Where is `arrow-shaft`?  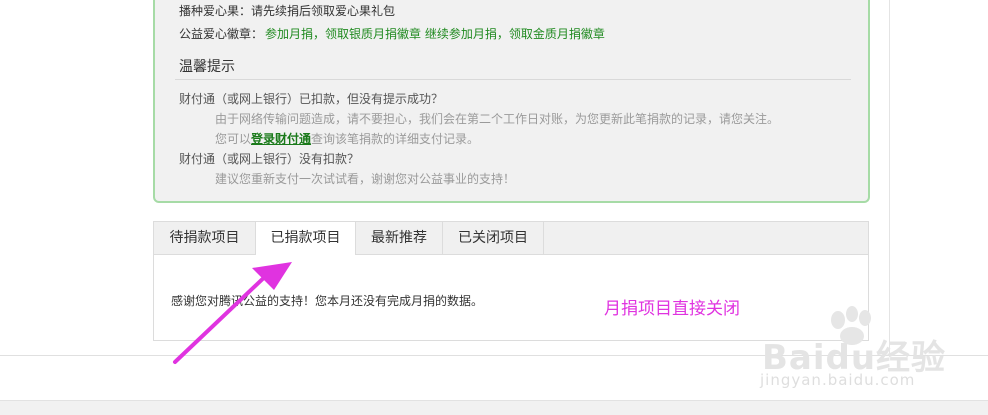 arrow-shaft is located at coordinates (223, 316).